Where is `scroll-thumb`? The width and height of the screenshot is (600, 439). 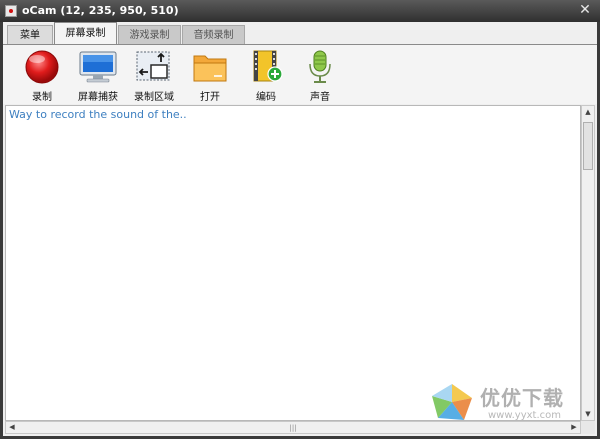
scroll-thumb is located at coordinates (588, 146).